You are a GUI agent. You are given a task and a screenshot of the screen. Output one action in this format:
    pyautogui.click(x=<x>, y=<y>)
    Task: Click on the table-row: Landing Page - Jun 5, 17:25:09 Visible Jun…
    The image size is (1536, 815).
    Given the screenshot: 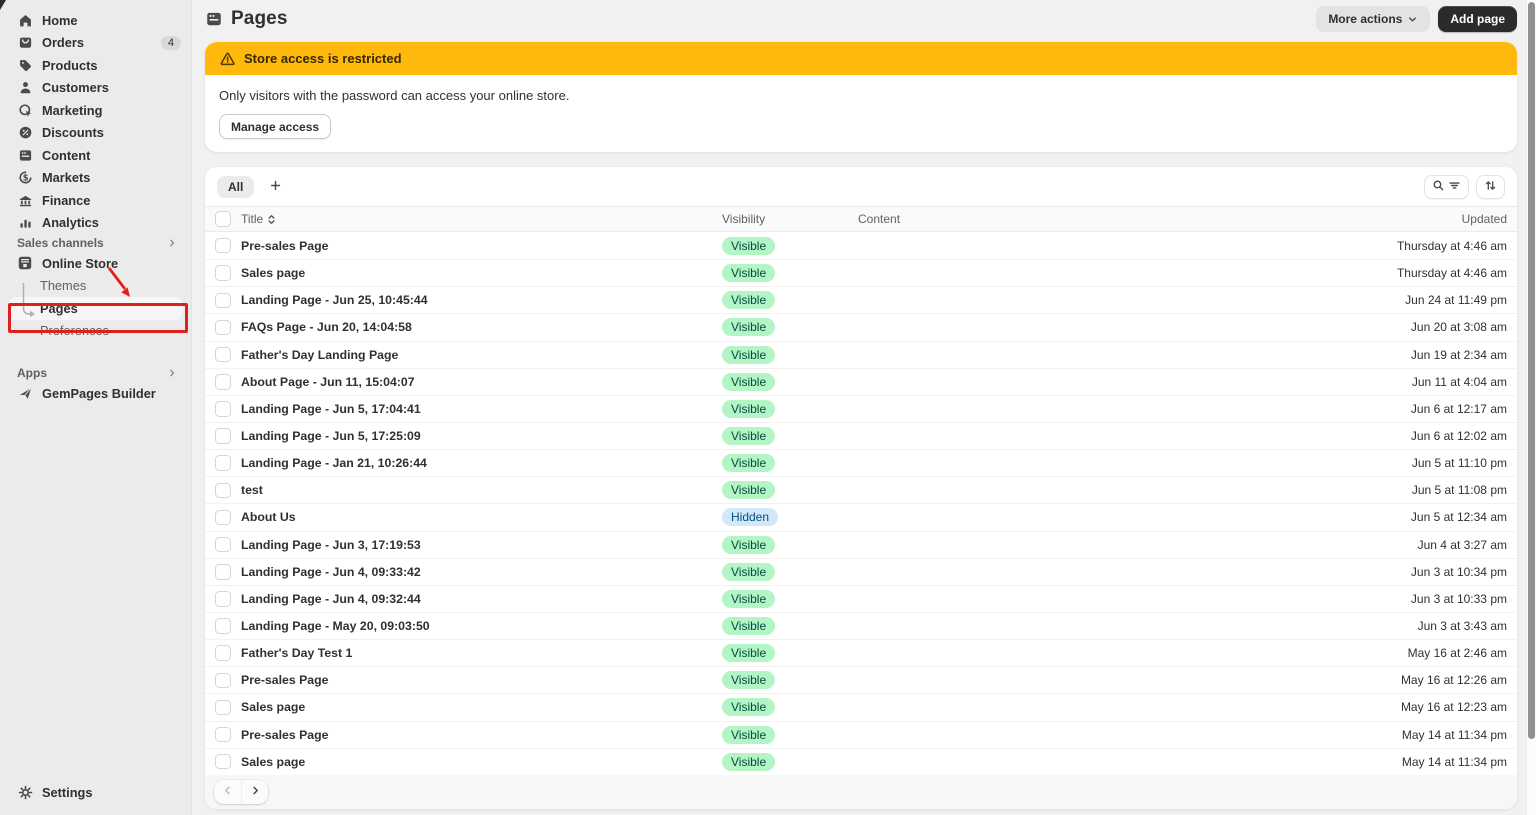 What is the action you would take?
    pyautogui.click(x=861, y=435)
    